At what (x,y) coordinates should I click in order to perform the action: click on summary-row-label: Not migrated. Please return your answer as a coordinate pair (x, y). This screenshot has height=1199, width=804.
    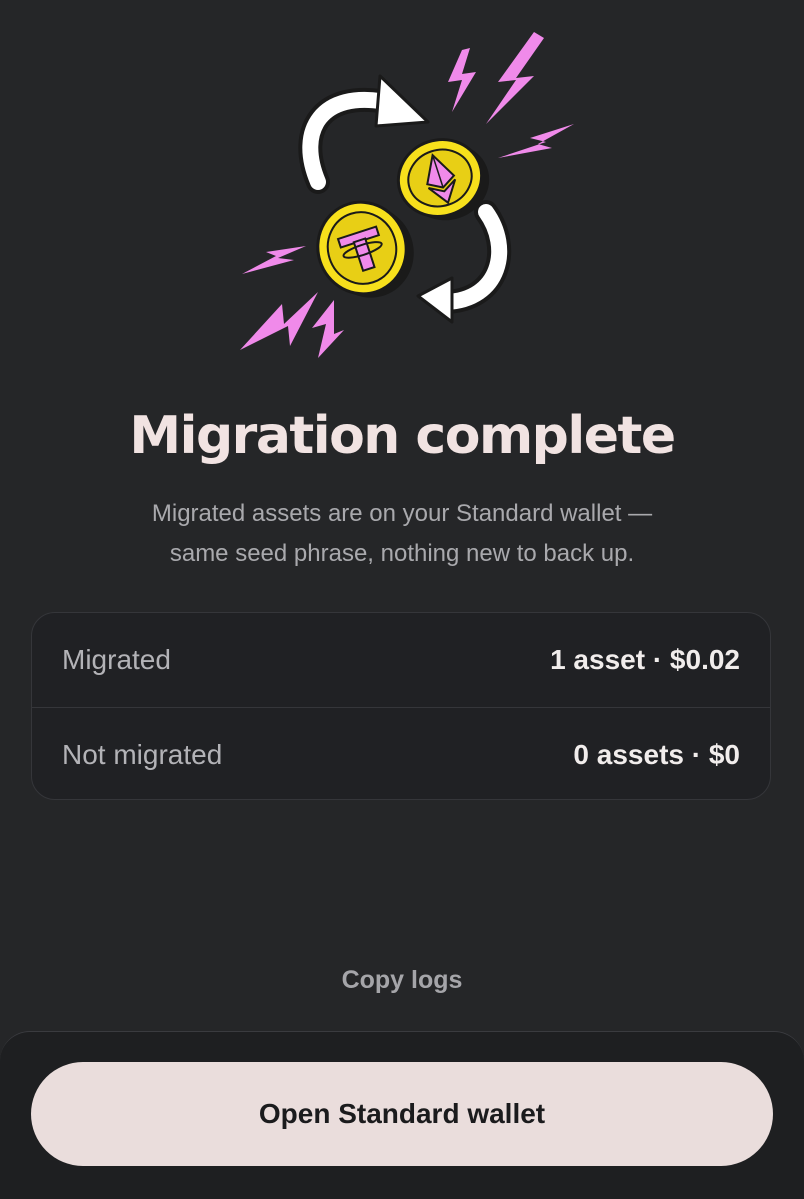
    Looking at the image, I should click on (142, 754).